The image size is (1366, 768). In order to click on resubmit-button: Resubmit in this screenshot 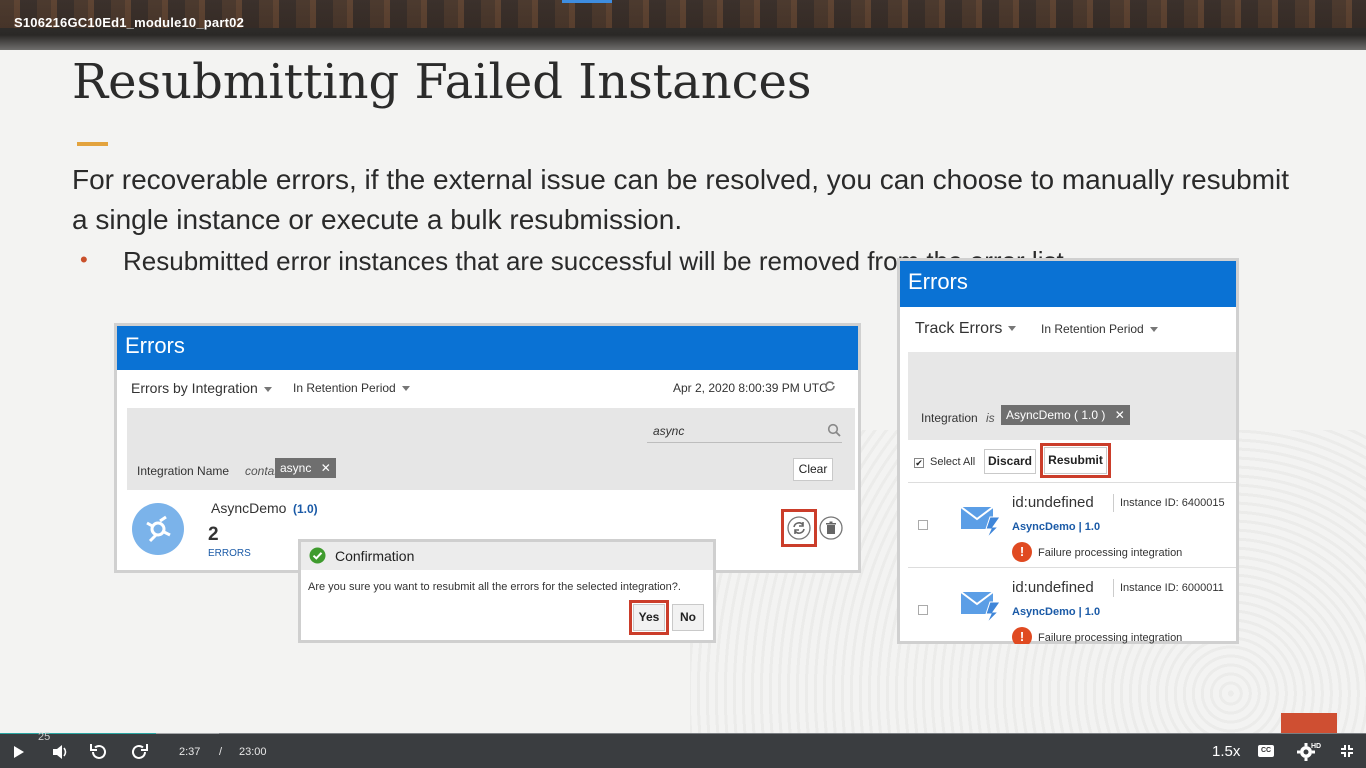, I will do `click(1075, 460)`.